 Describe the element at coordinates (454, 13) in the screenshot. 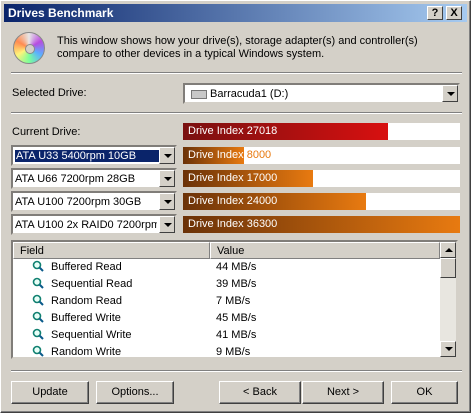

I see `close-button: X` at that location.